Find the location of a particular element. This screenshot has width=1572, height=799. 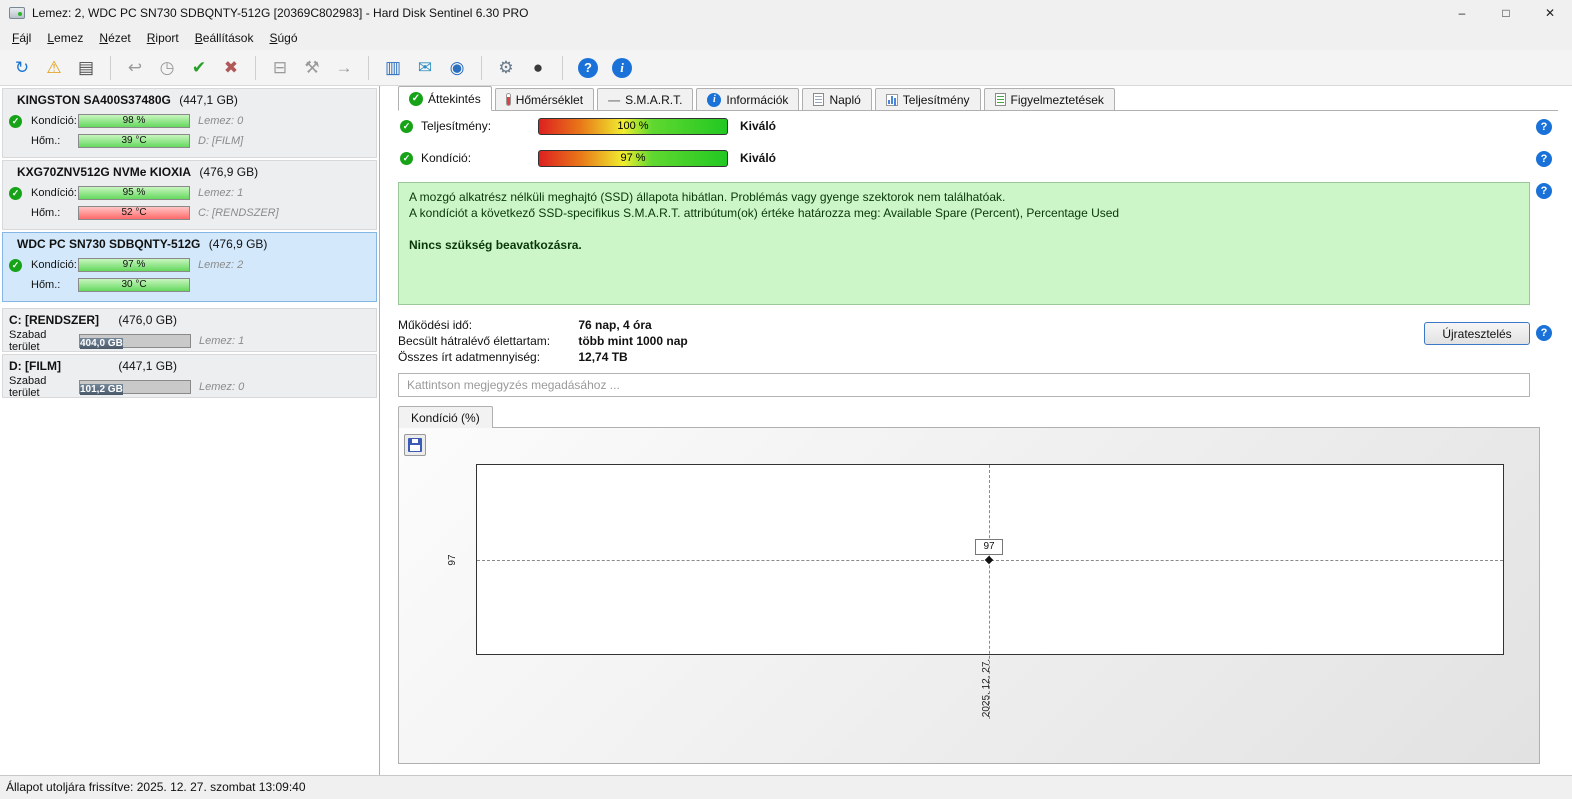

tab-alerts: Figyelmeztetések is located at coordinates (1049, 99).